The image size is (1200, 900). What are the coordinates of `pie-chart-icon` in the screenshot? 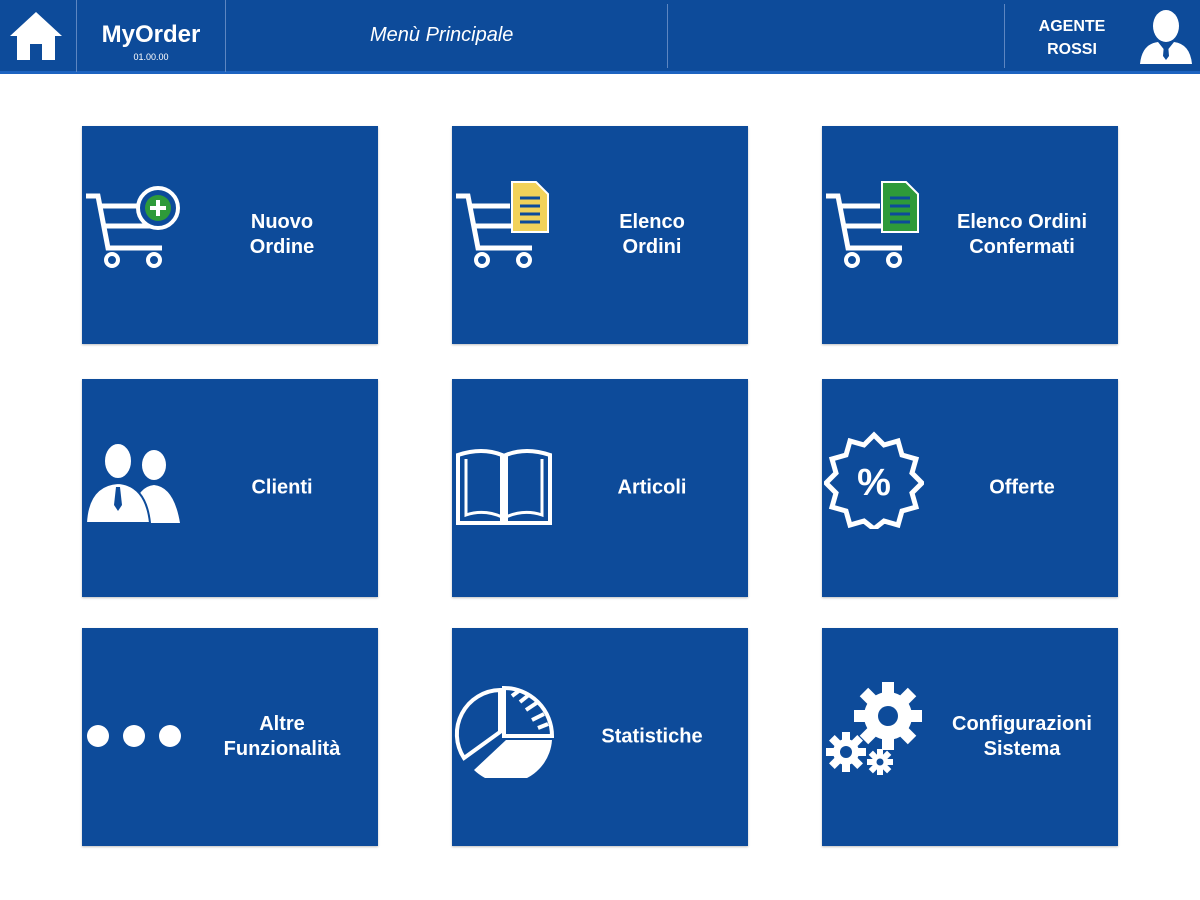 It's located at (504, 731).